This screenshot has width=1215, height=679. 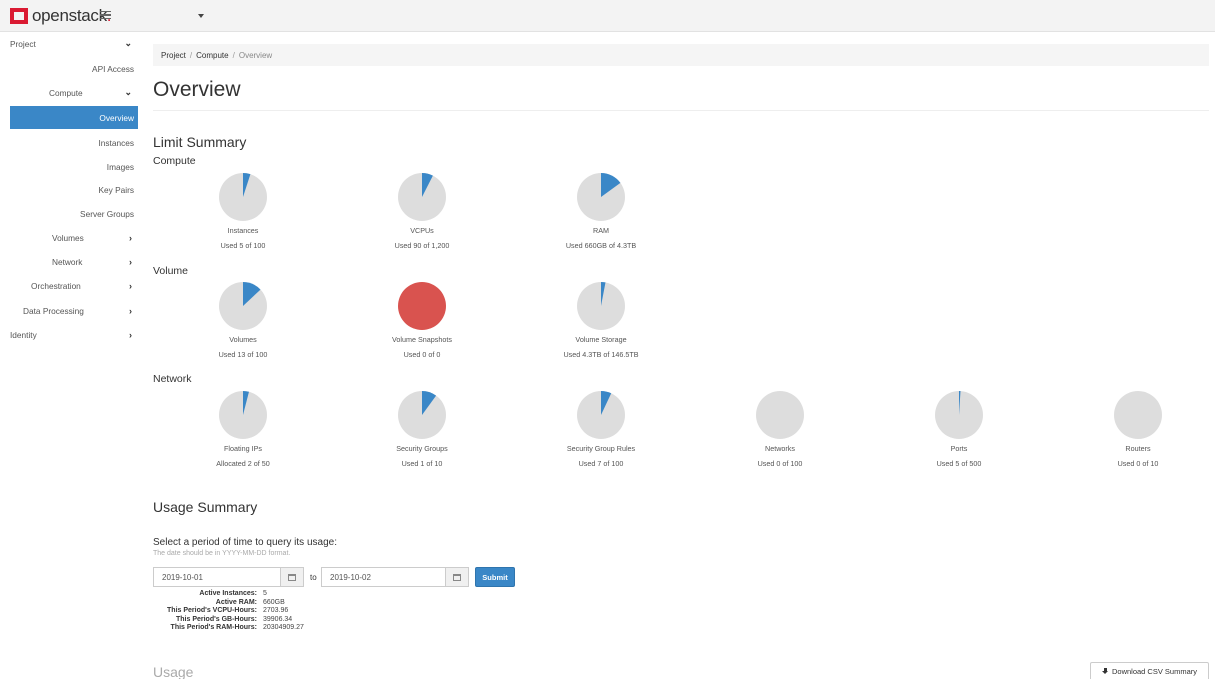 What do you see at coordinates (113, 68) in the screenshot?
I see `sidebar-item-label: API Access` at bounding box center [113, 68].